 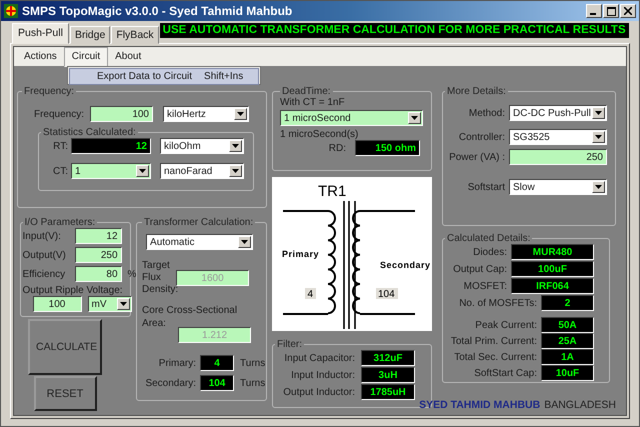 I want to click on author-name: SYED TAHMID MAHBUB, so click(x=479, y=405).